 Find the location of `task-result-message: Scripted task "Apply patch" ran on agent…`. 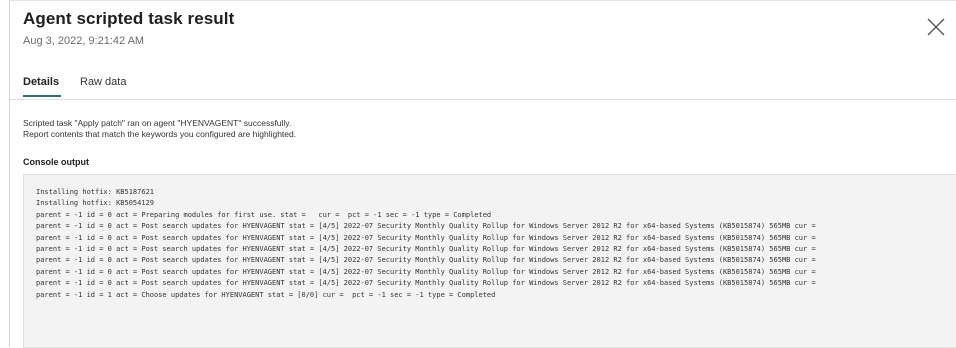

task-result-message: Scripted task "Apply patch" ran on agent… is located at coordinates (159, 129).